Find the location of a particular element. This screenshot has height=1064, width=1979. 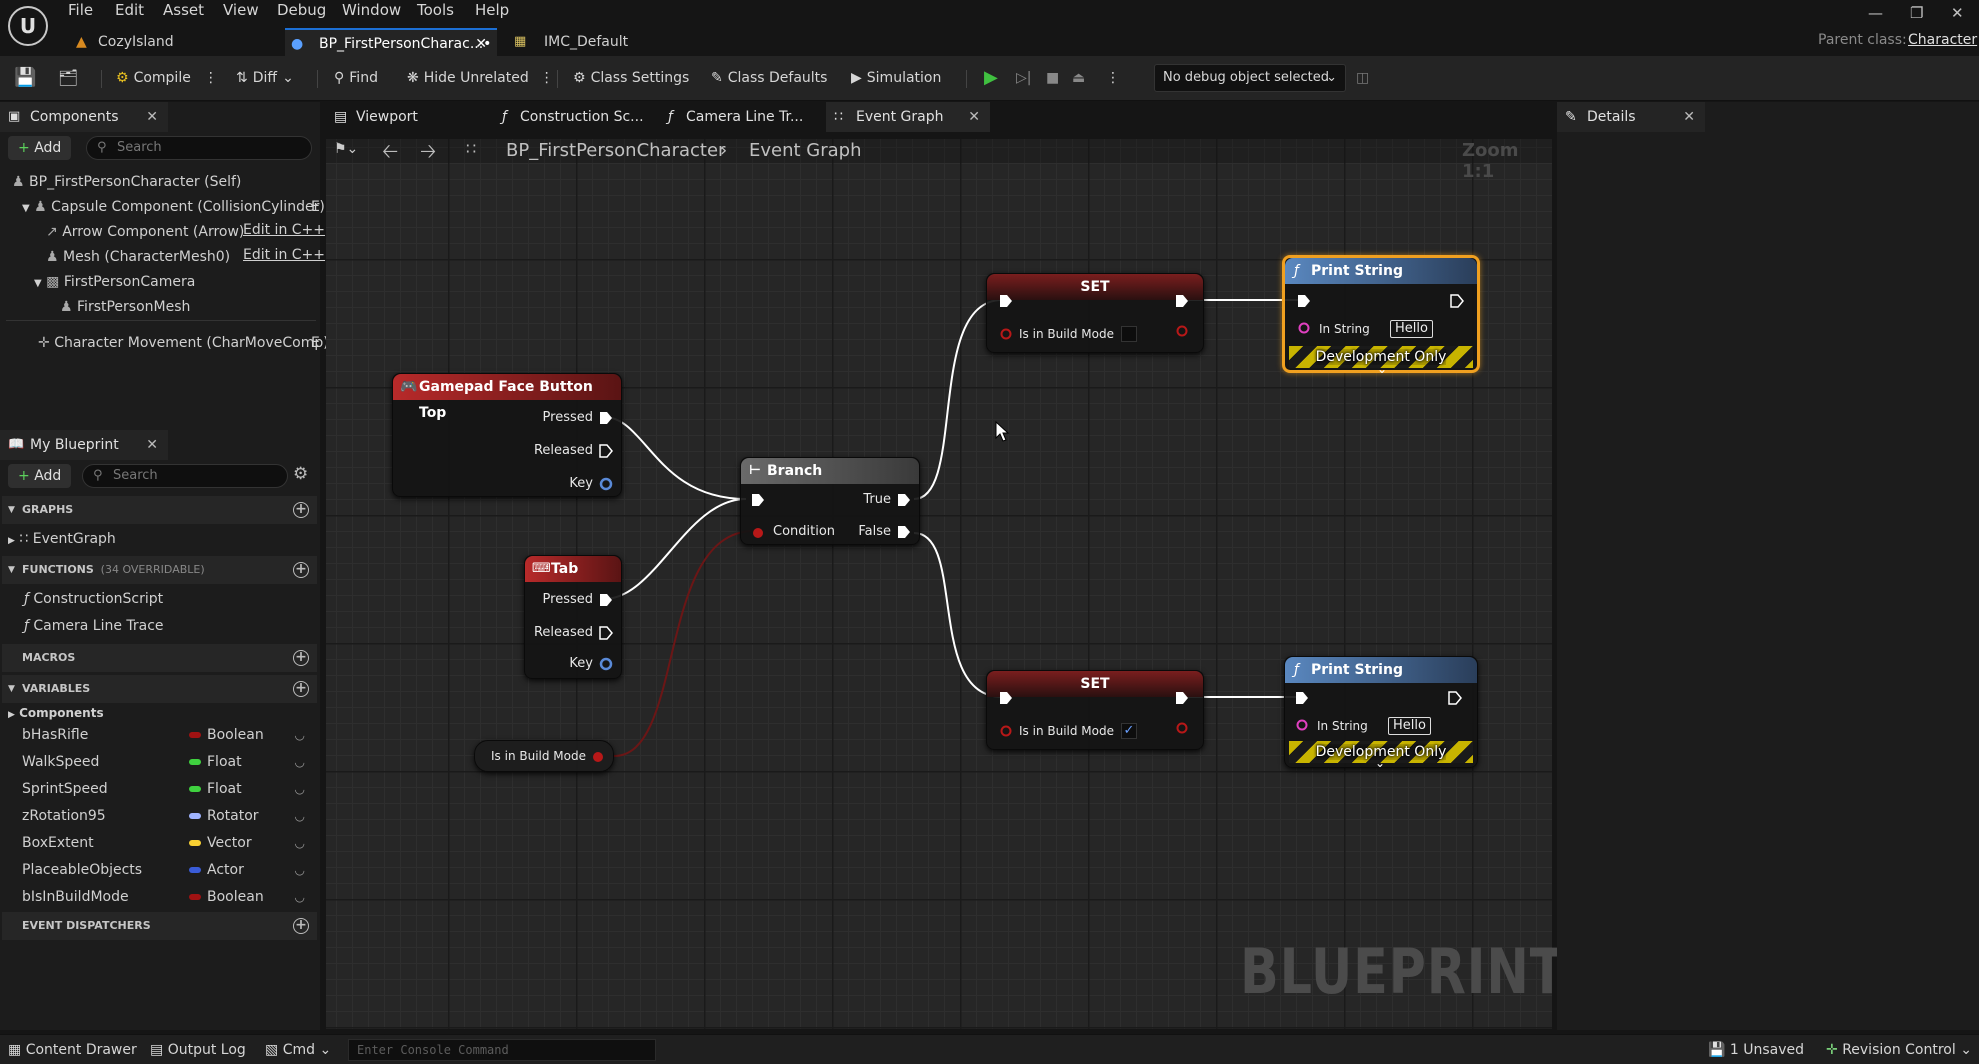

variable-item: zRotation95 Rotator ◡ is located at coordinates (169, 816).